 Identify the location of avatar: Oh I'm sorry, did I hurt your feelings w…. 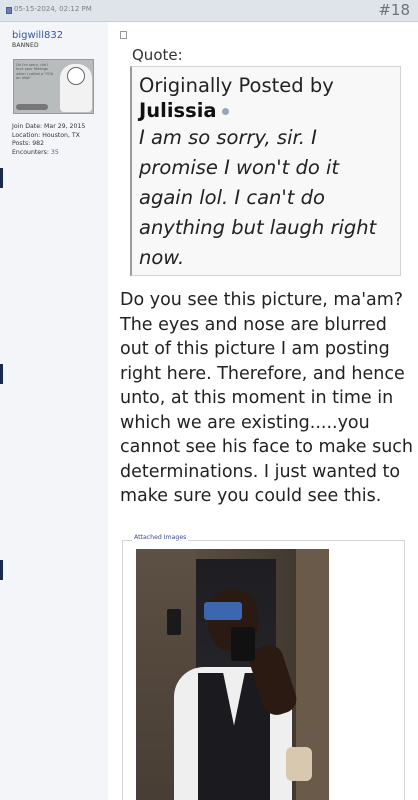
(53, 86).